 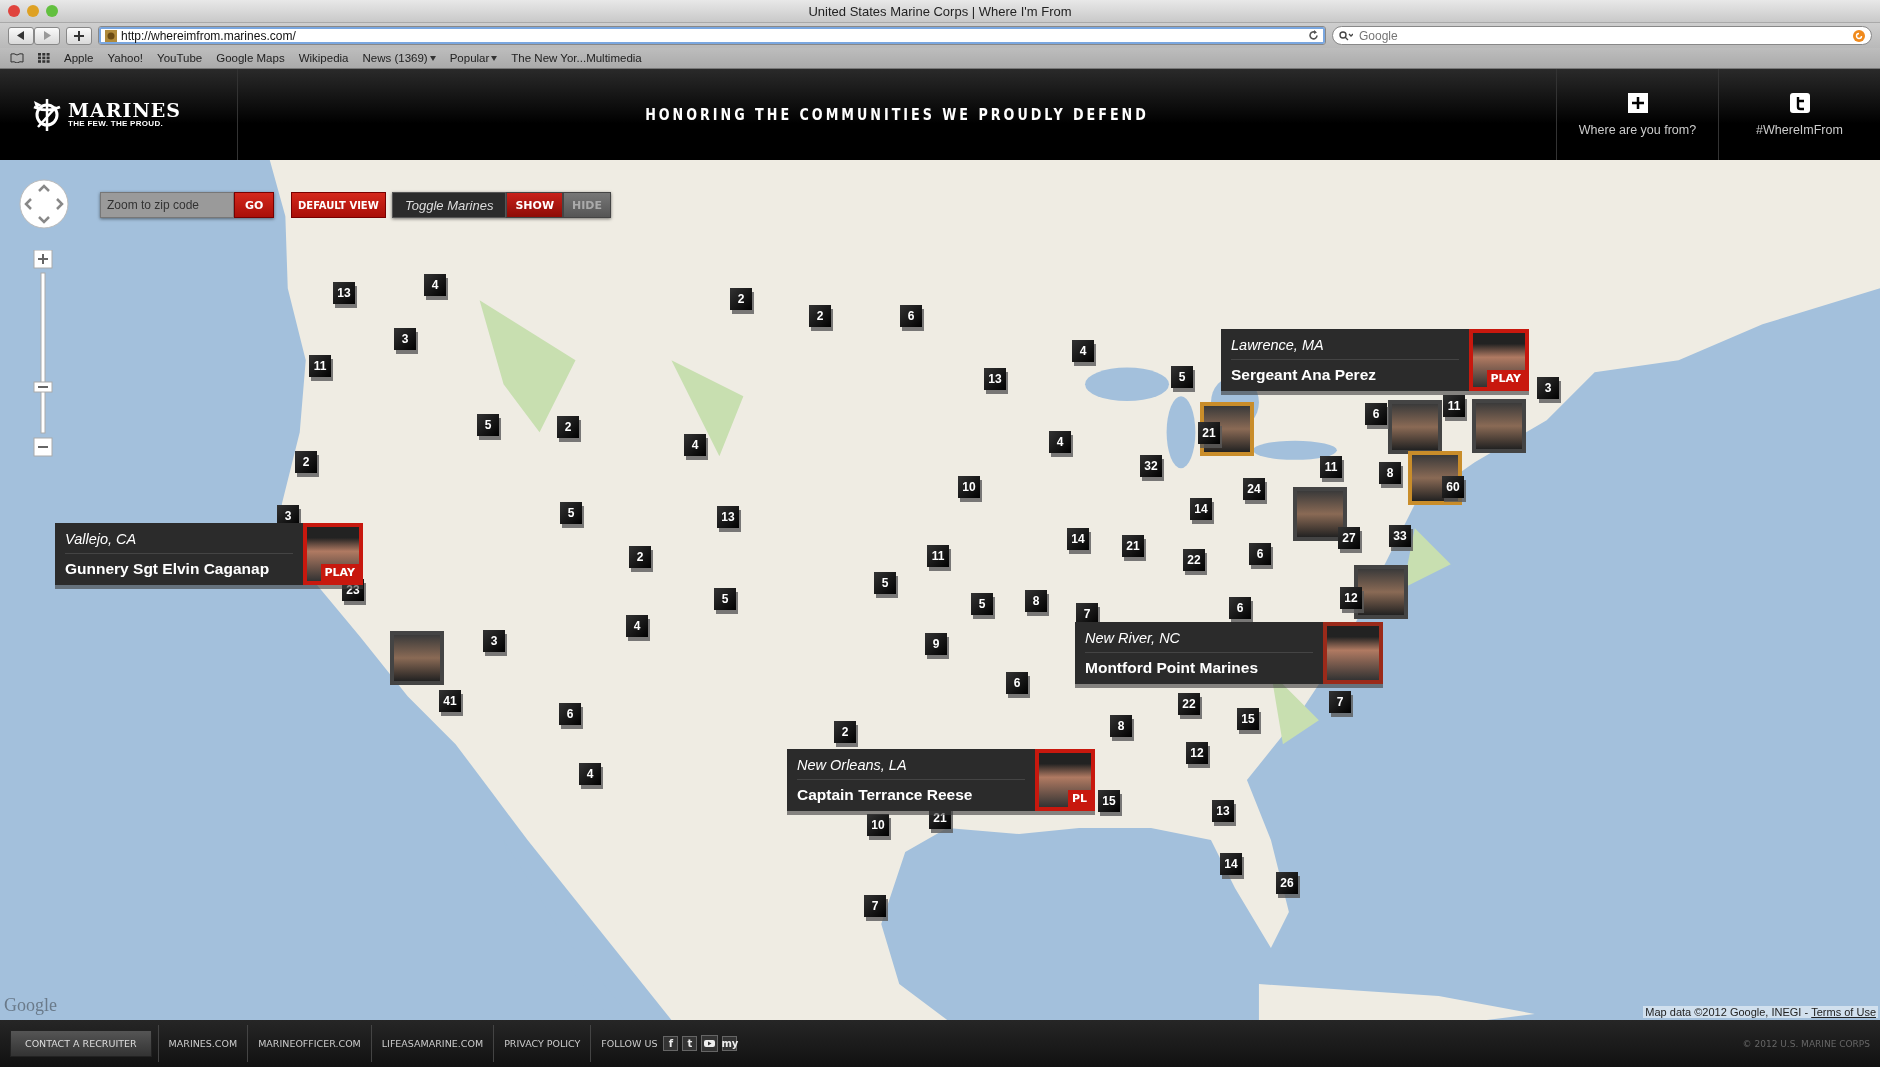 I want to click on twitter-icon, so click(x=1799, y=102).